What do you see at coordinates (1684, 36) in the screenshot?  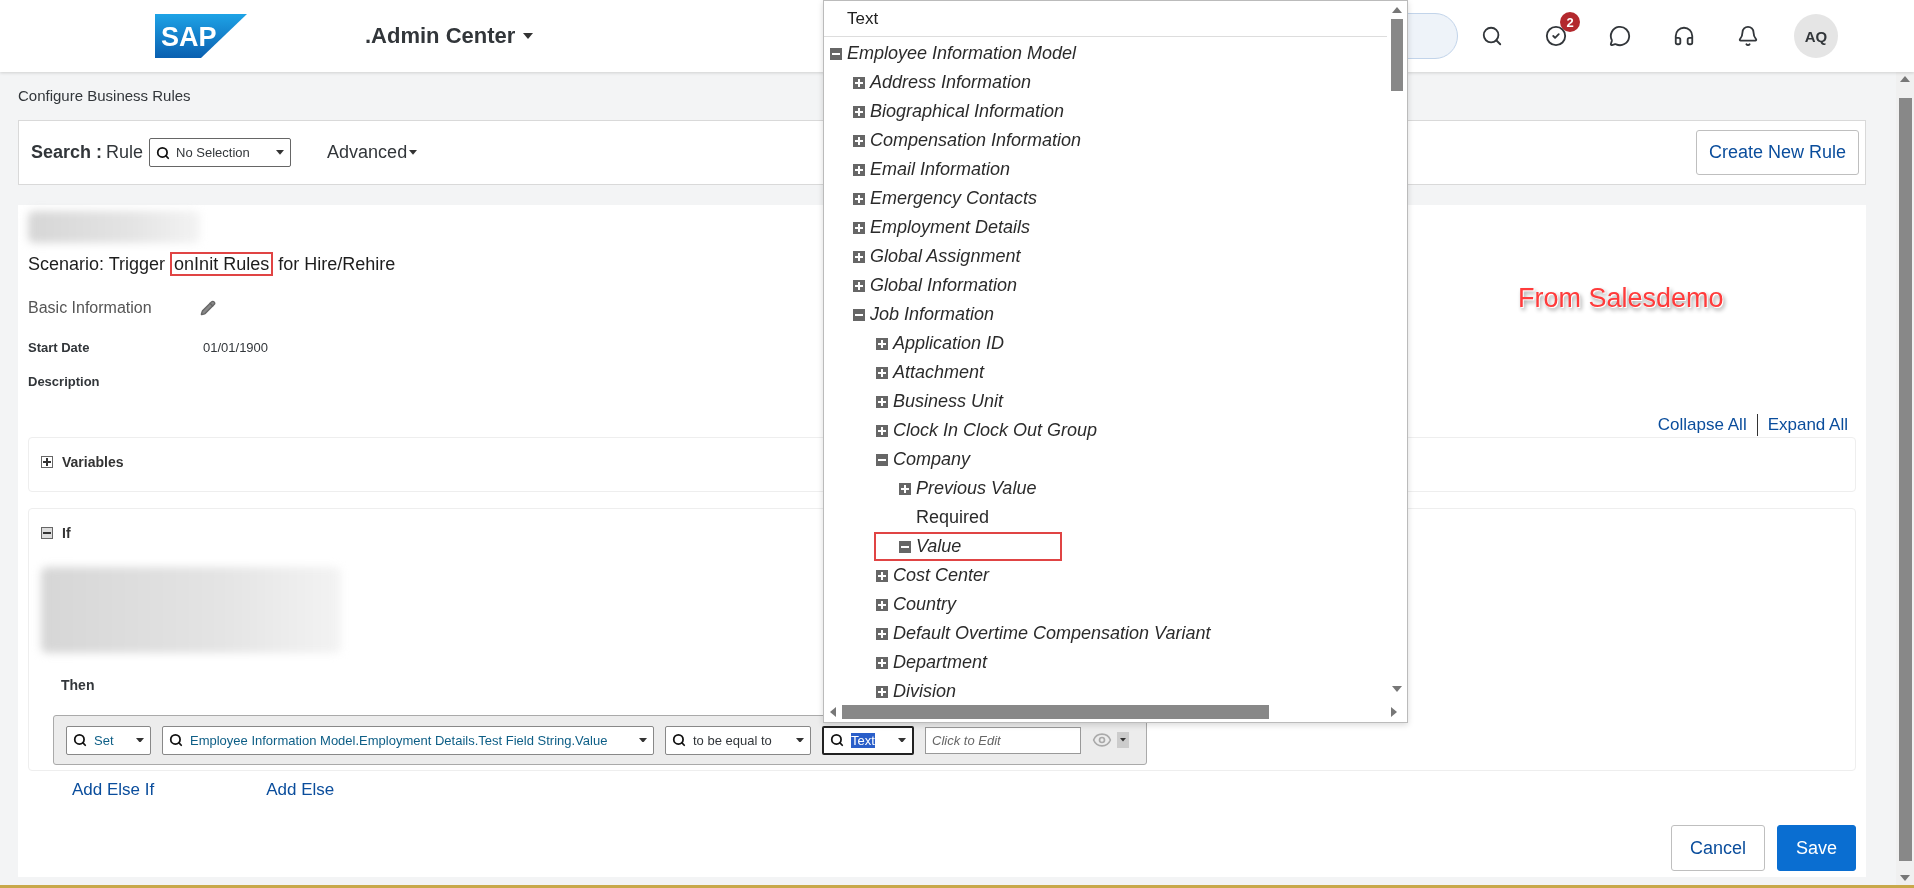 I see `headset-icon` at bounding box center [1684, 36].